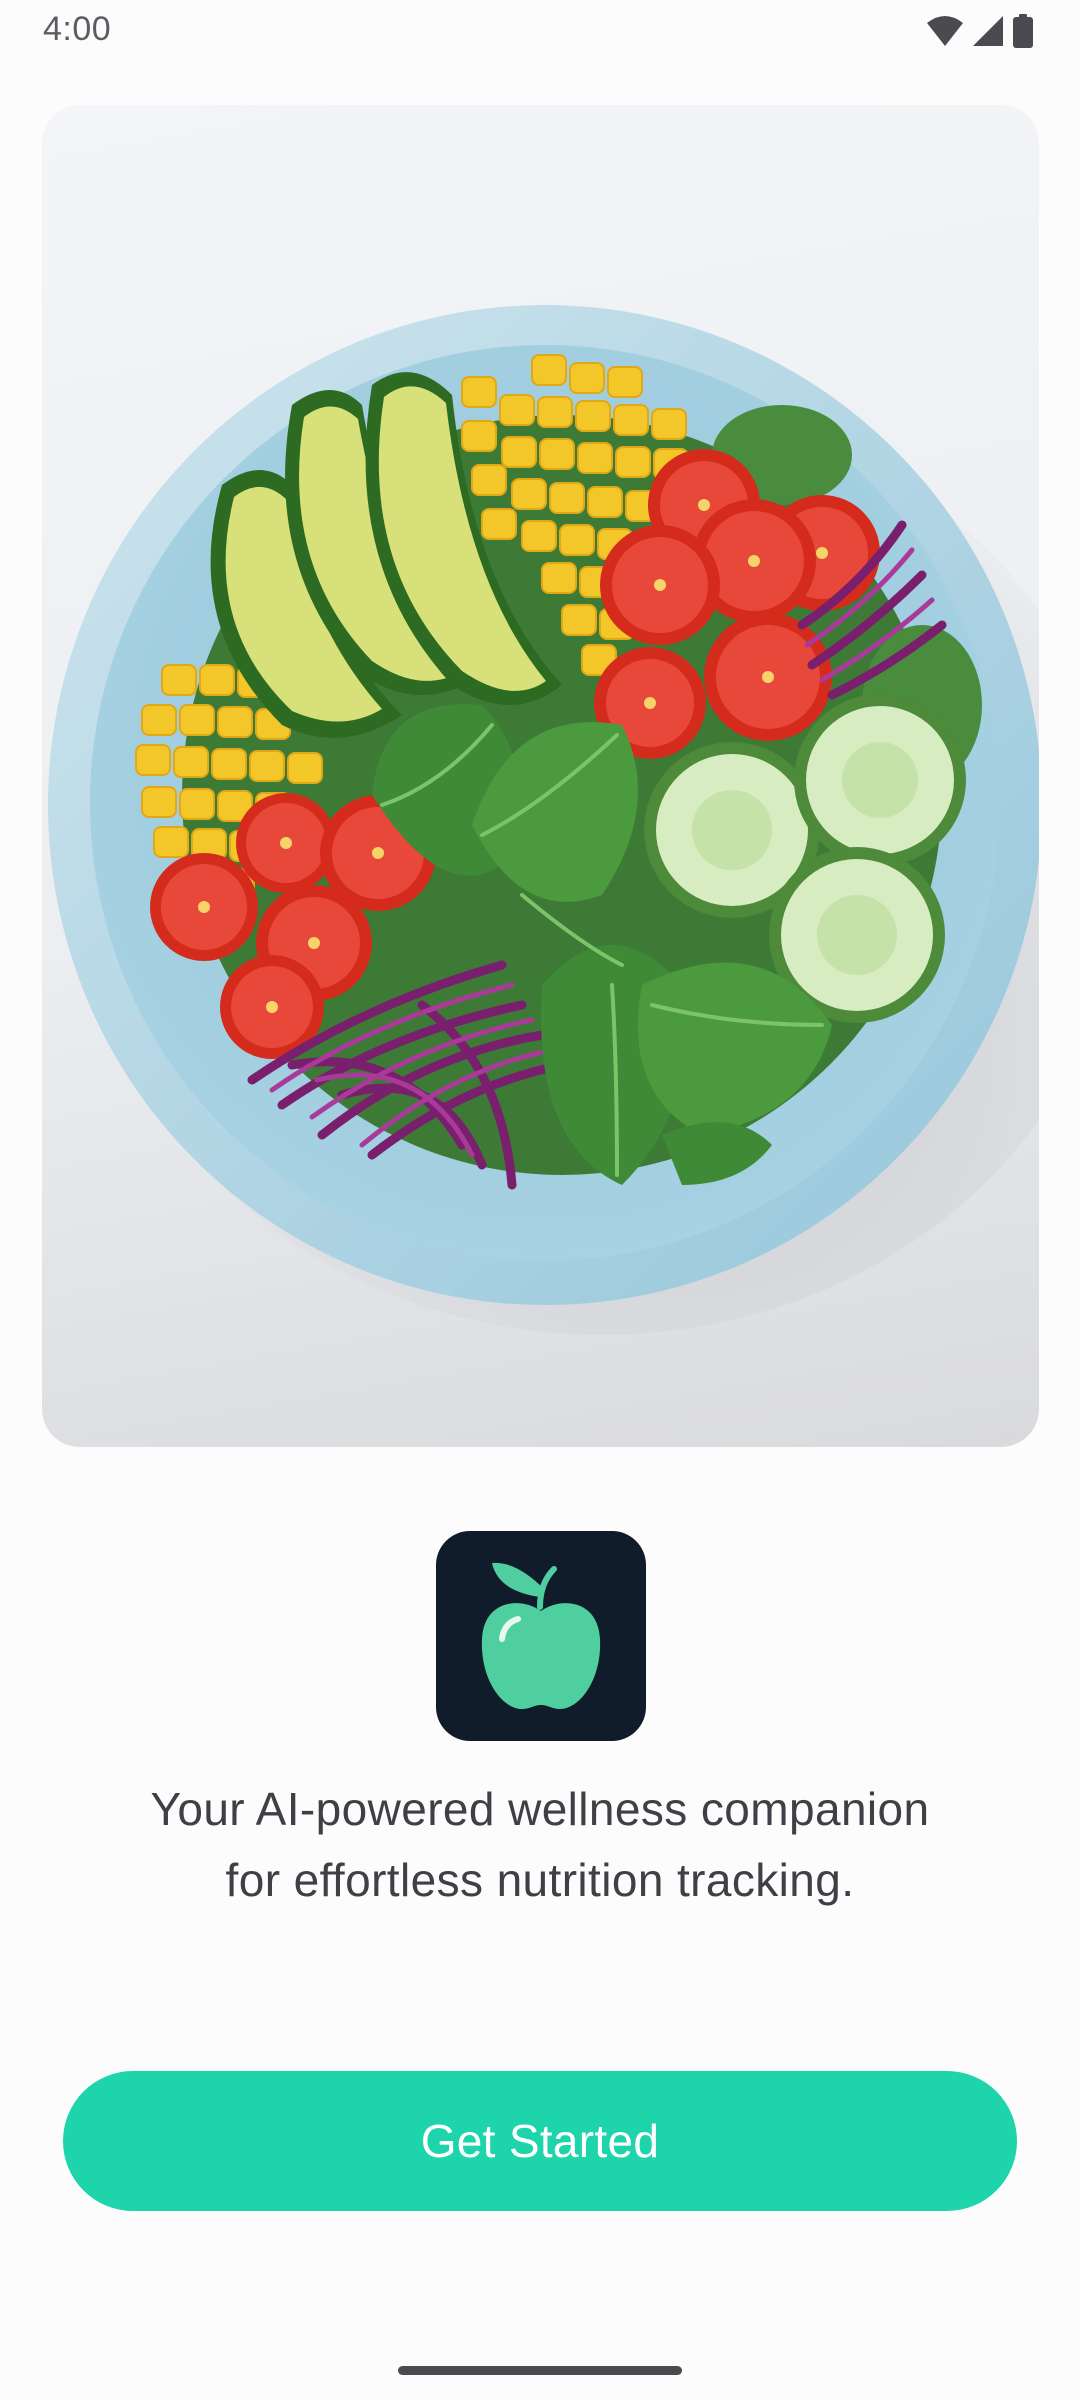 The height and width of the screenshot is (2400, 1080). What do you see at coordinates (945, 31) in the screenshot?
I see `wifi-icon` at bounding box center [945, 31].